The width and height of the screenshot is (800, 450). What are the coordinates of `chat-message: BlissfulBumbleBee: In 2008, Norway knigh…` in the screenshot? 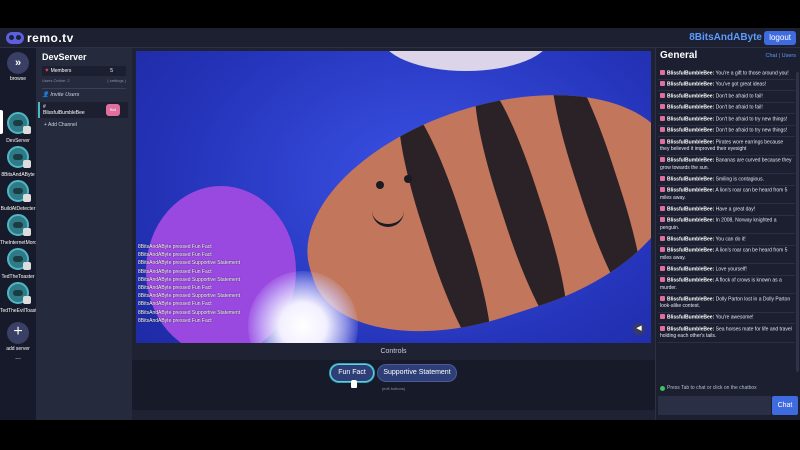 It's located at (726, 225).